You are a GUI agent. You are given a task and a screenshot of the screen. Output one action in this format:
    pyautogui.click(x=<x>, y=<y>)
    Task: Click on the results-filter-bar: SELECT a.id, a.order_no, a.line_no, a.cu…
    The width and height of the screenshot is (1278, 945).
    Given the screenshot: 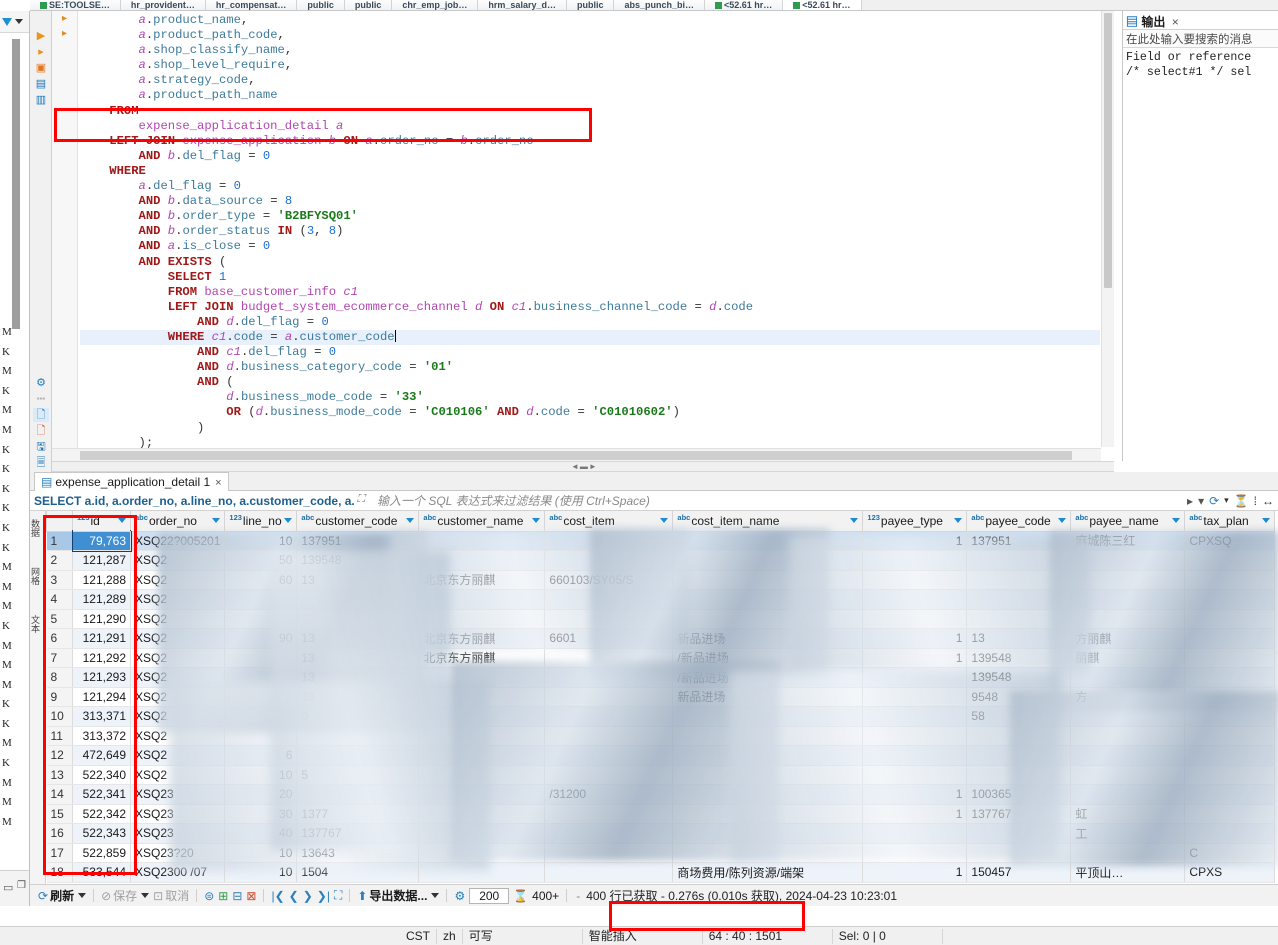 What is the action you would take?
    pyautogui.click(x=654, y=501)
    